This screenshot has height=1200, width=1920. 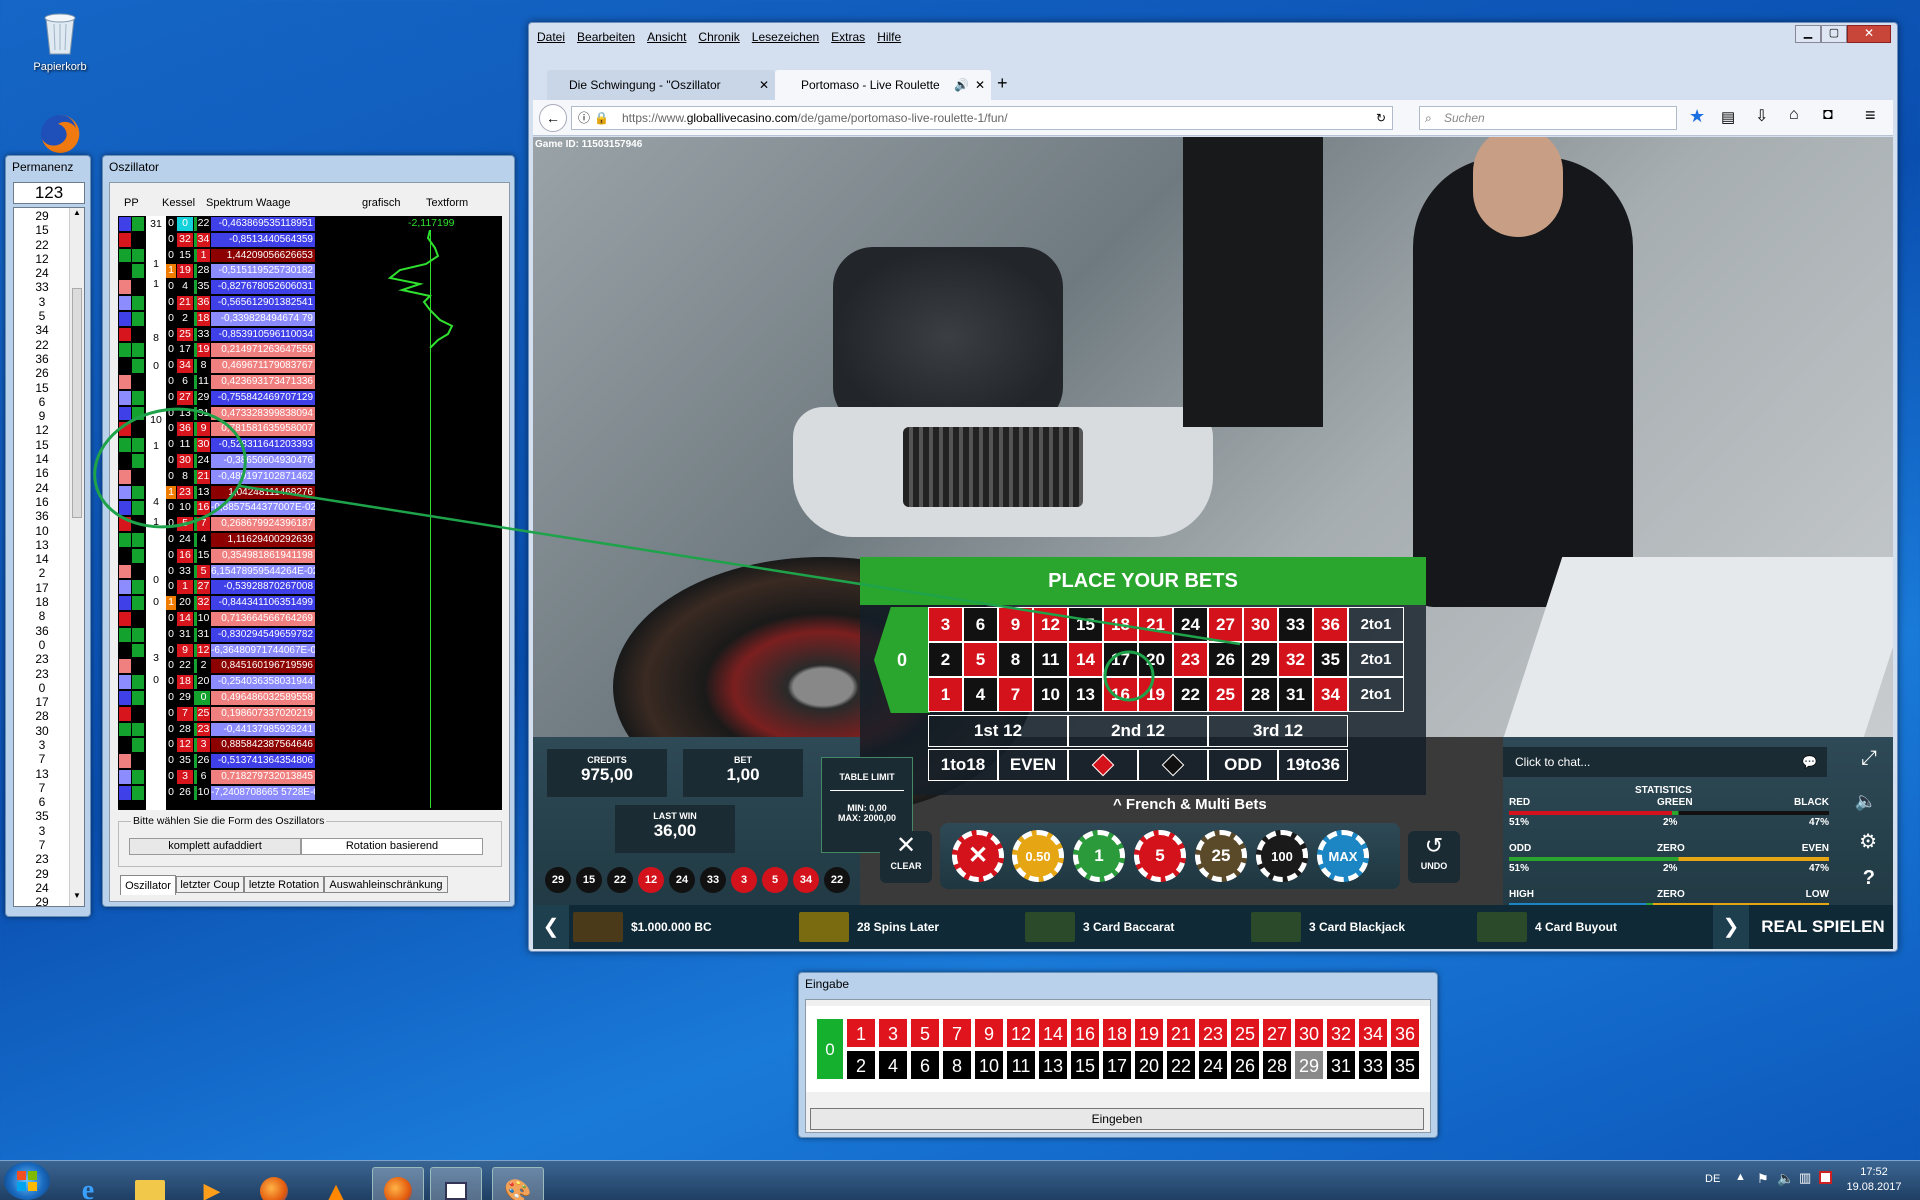 I want to click on bet-cell-29: 29, so click(x=1260, y=659).